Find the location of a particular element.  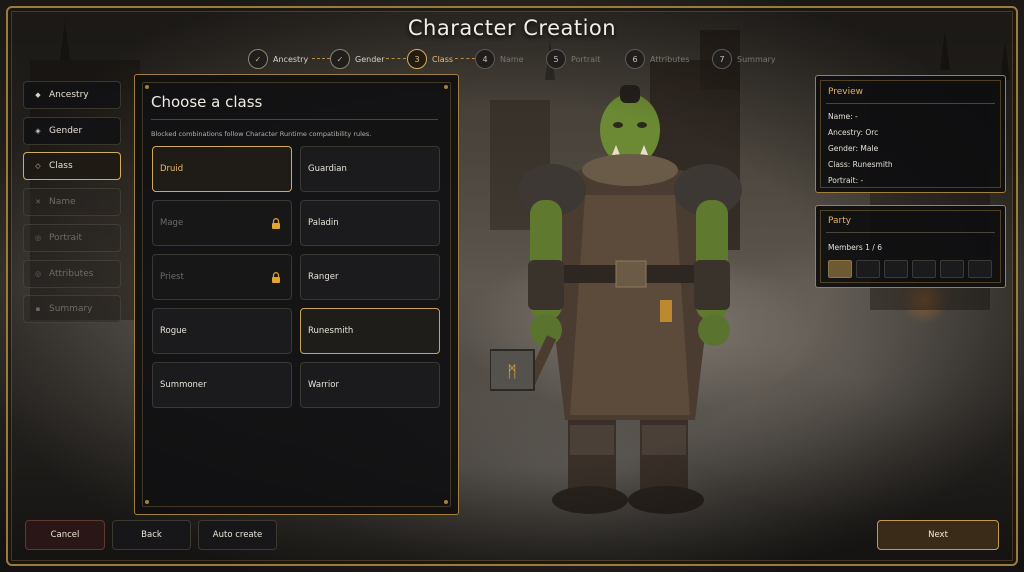

nav-item-summary: ▪ Summary is located at coordinates (72, 309).